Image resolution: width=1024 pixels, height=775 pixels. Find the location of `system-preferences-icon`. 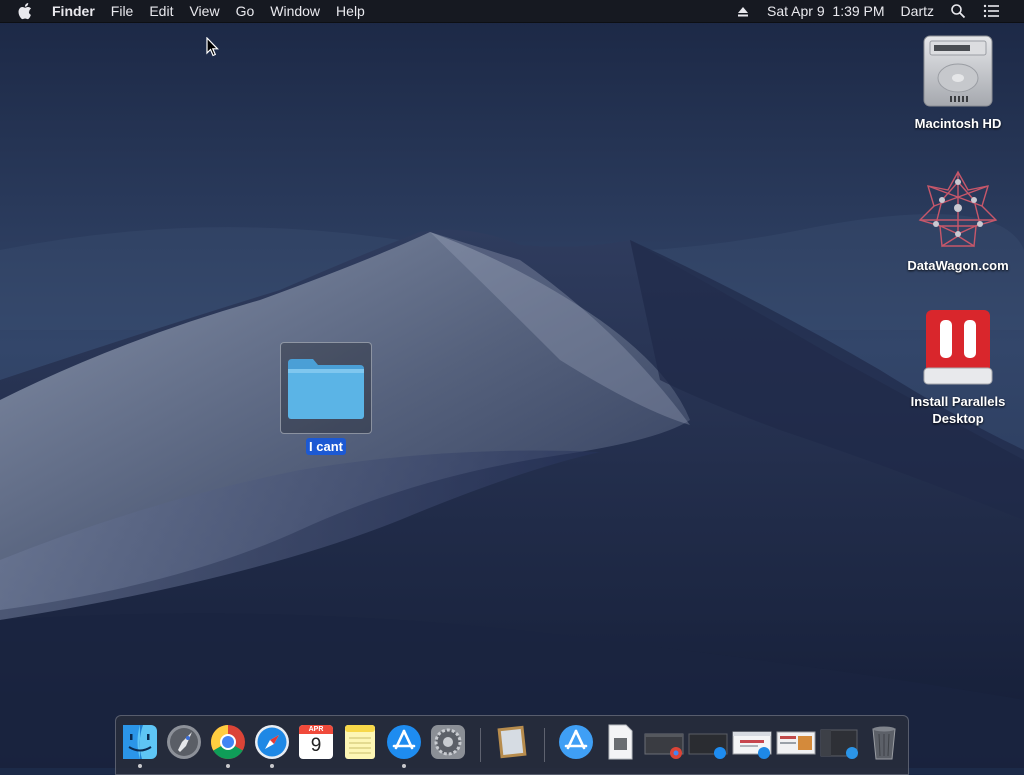

system-preferences-icon is located at coordinates (448, 742).